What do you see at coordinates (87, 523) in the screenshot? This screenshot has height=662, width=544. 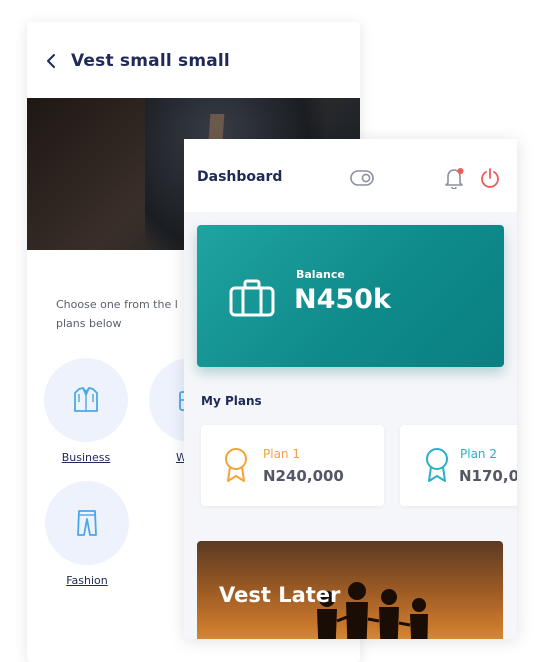 I see `trousers-icon` at bounding box center [87, 523].